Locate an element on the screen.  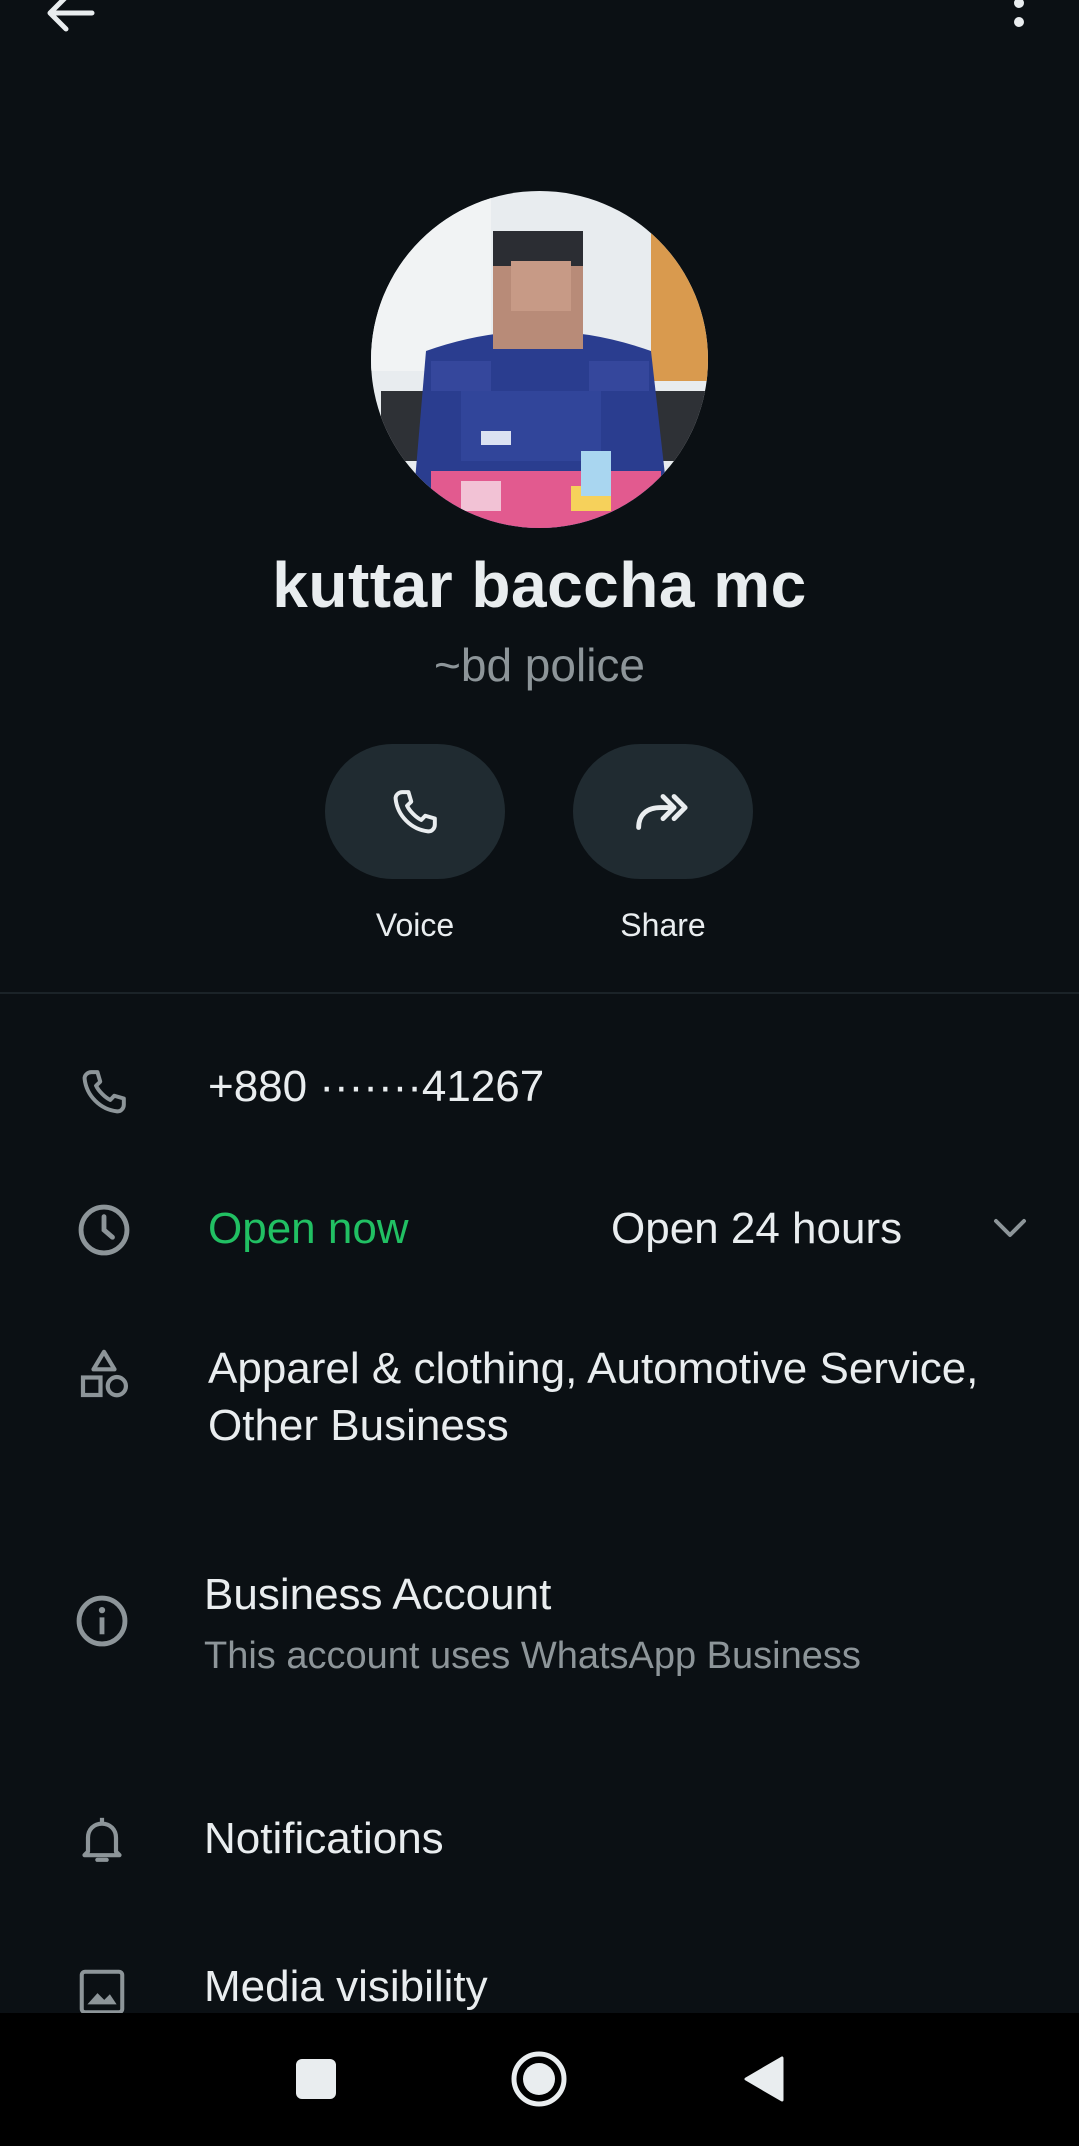
open-status: Open now is located at coordinates (308, 1228).